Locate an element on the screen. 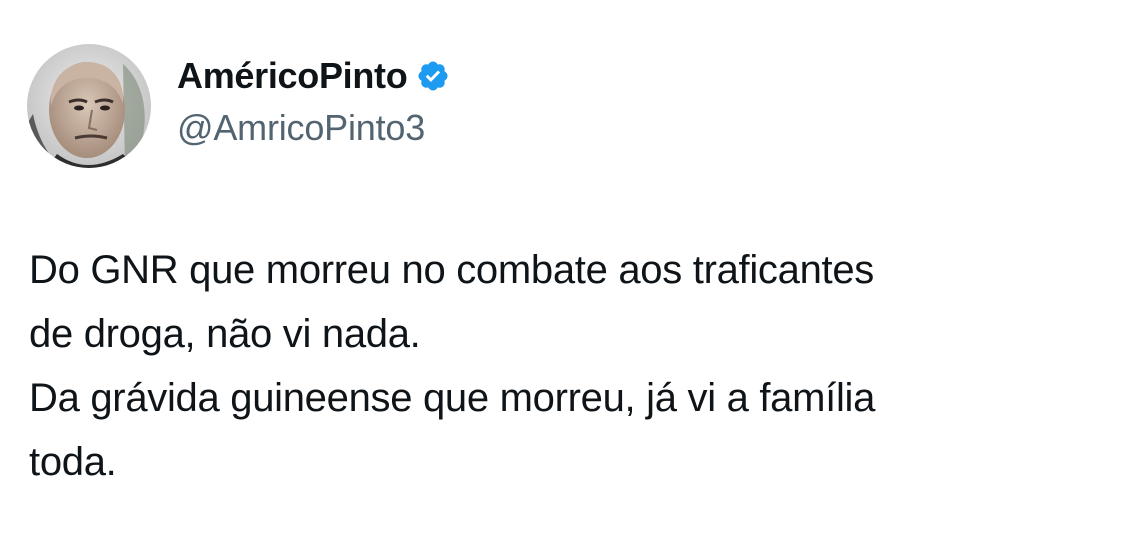 Image resolution: width=1125 pixels, height=543 pixels. name-row: AméricoPinto is located at coordinates (313, 76).